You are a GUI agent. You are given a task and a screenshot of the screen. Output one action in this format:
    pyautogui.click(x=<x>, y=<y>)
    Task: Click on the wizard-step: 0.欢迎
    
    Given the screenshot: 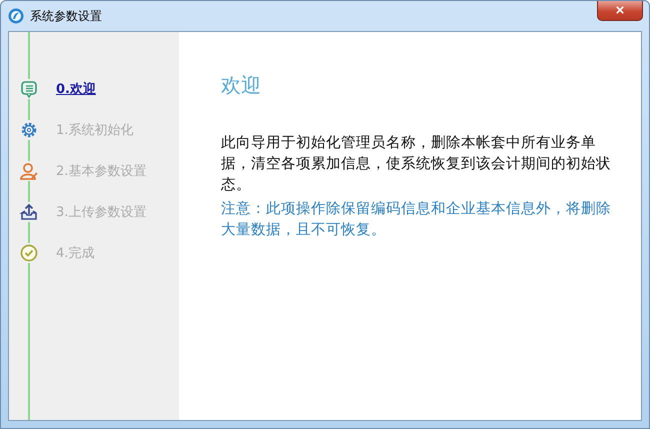 What is the action you would take?
    pyautogui.click(x=76, y=89)
    